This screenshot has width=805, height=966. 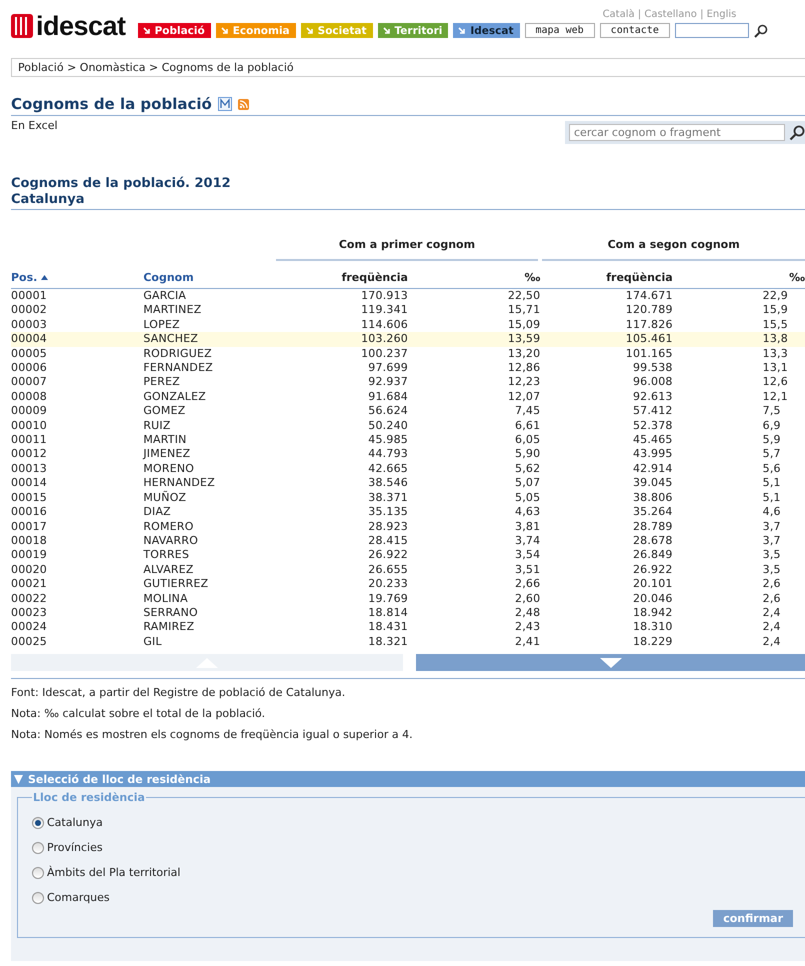 I want to click on search-icon, so click(x=797, y=132).